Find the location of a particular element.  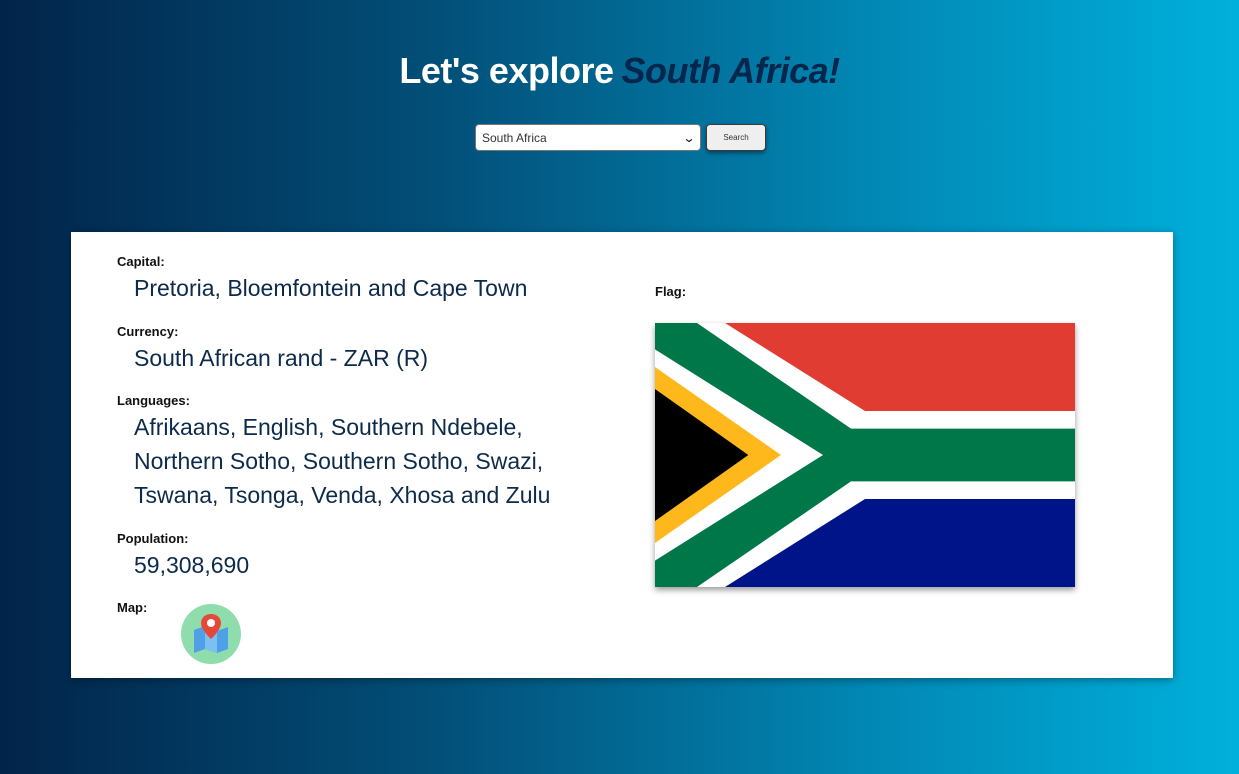

flag-image is located at coordinates (865, 455).